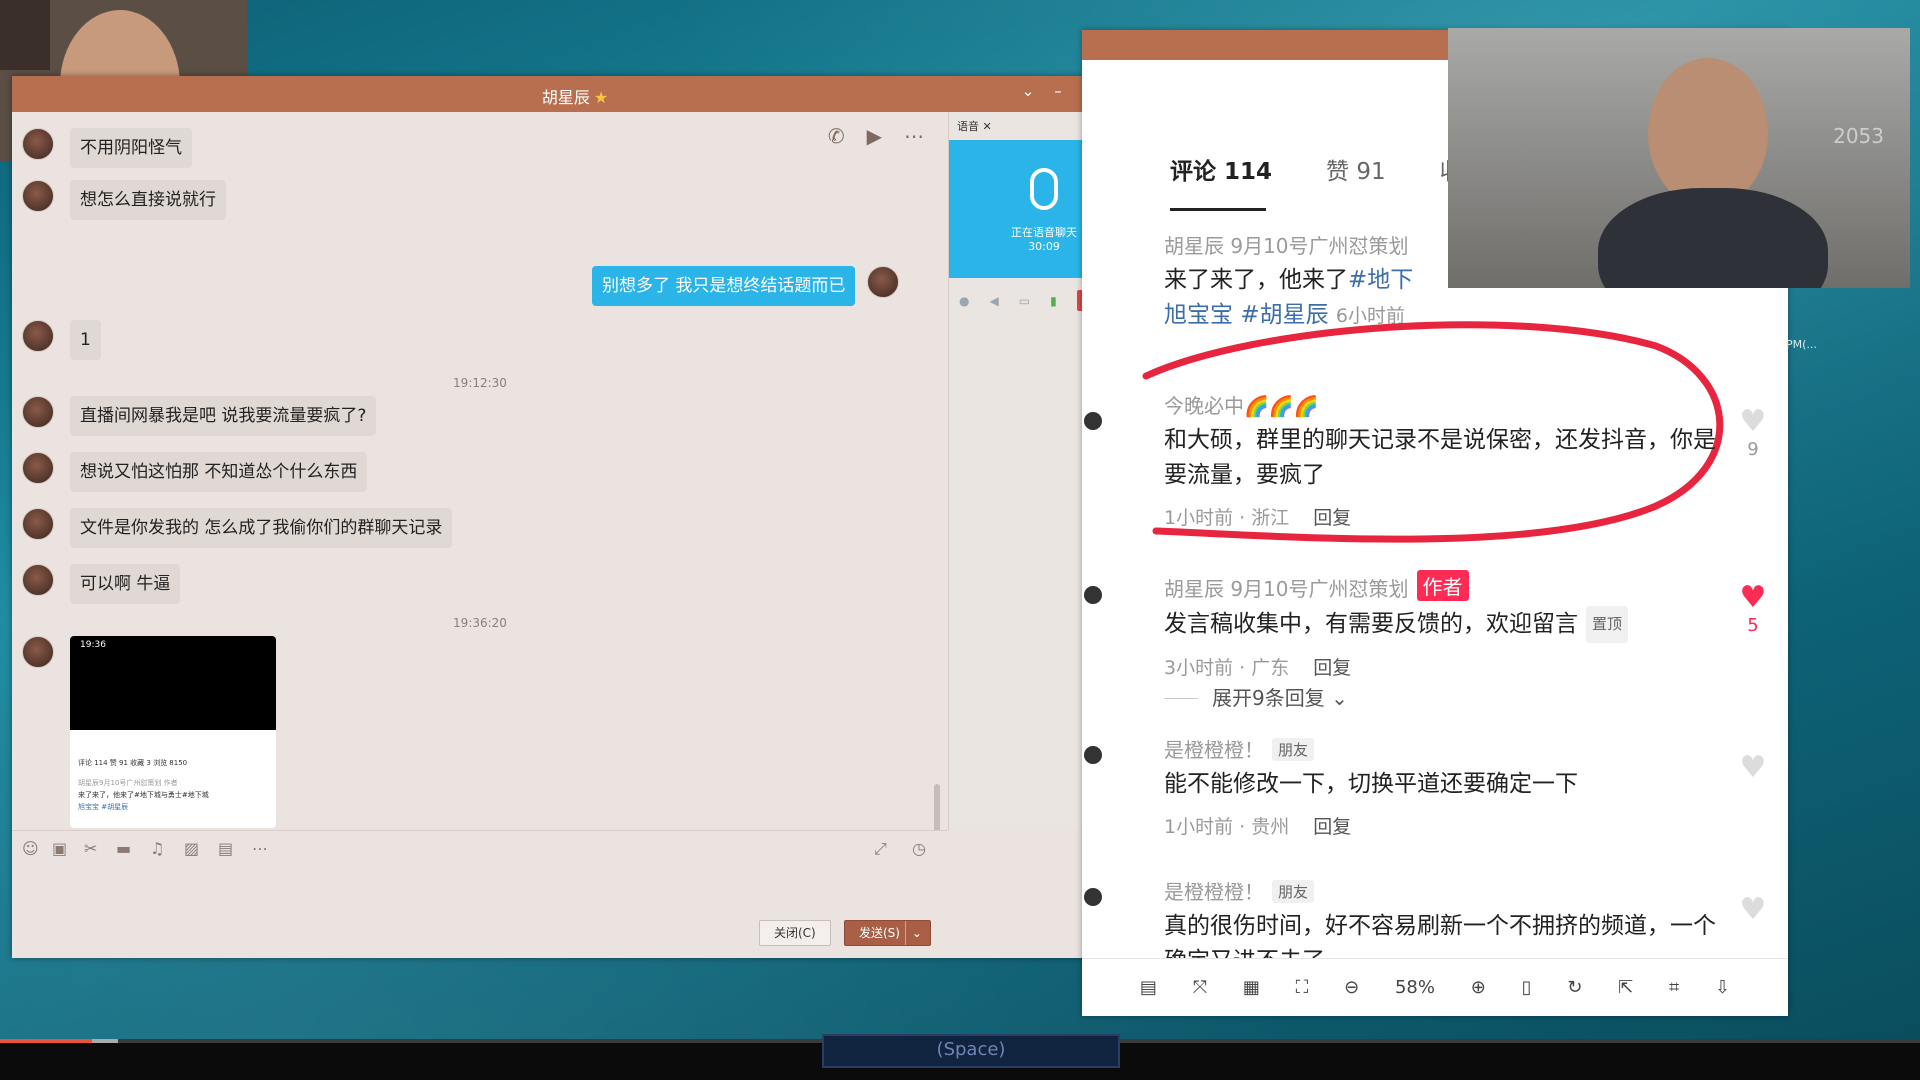  What do you see at coordinates (1414, 987) in the screenshot?
I see `zoom-level: 58%` at bounding box center [1414, 987].